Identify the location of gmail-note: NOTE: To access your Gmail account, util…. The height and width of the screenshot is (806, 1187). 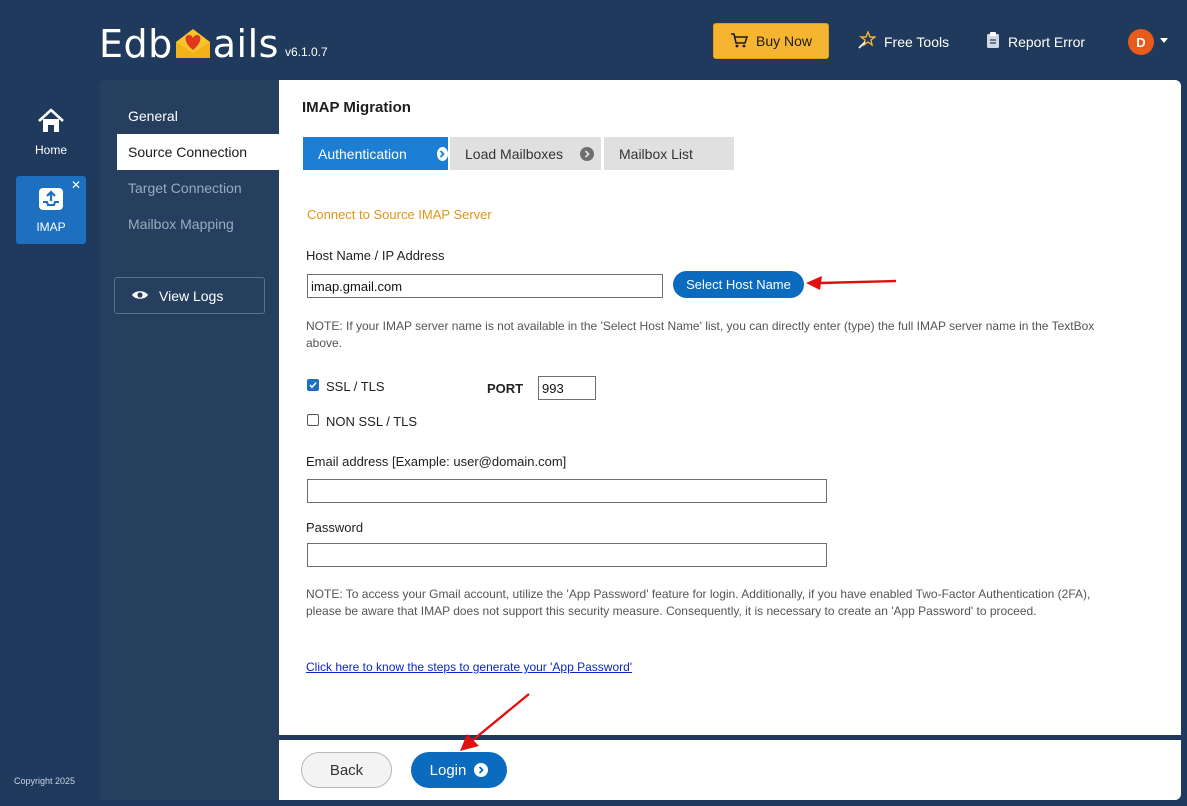
(698, 602).